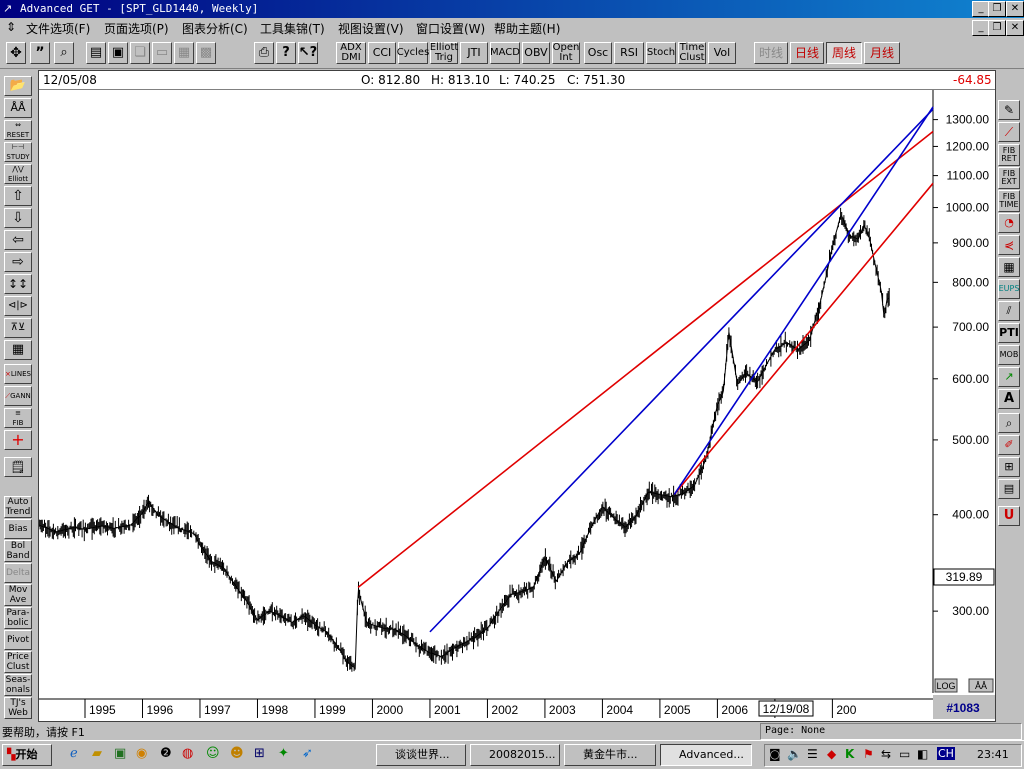 Image resolution: width=1024 pixels, height=769 pixels. Describe the element at coordinates (18, 551) in the screenshot. I see `tool-bol-band: Bol Band` at that location.